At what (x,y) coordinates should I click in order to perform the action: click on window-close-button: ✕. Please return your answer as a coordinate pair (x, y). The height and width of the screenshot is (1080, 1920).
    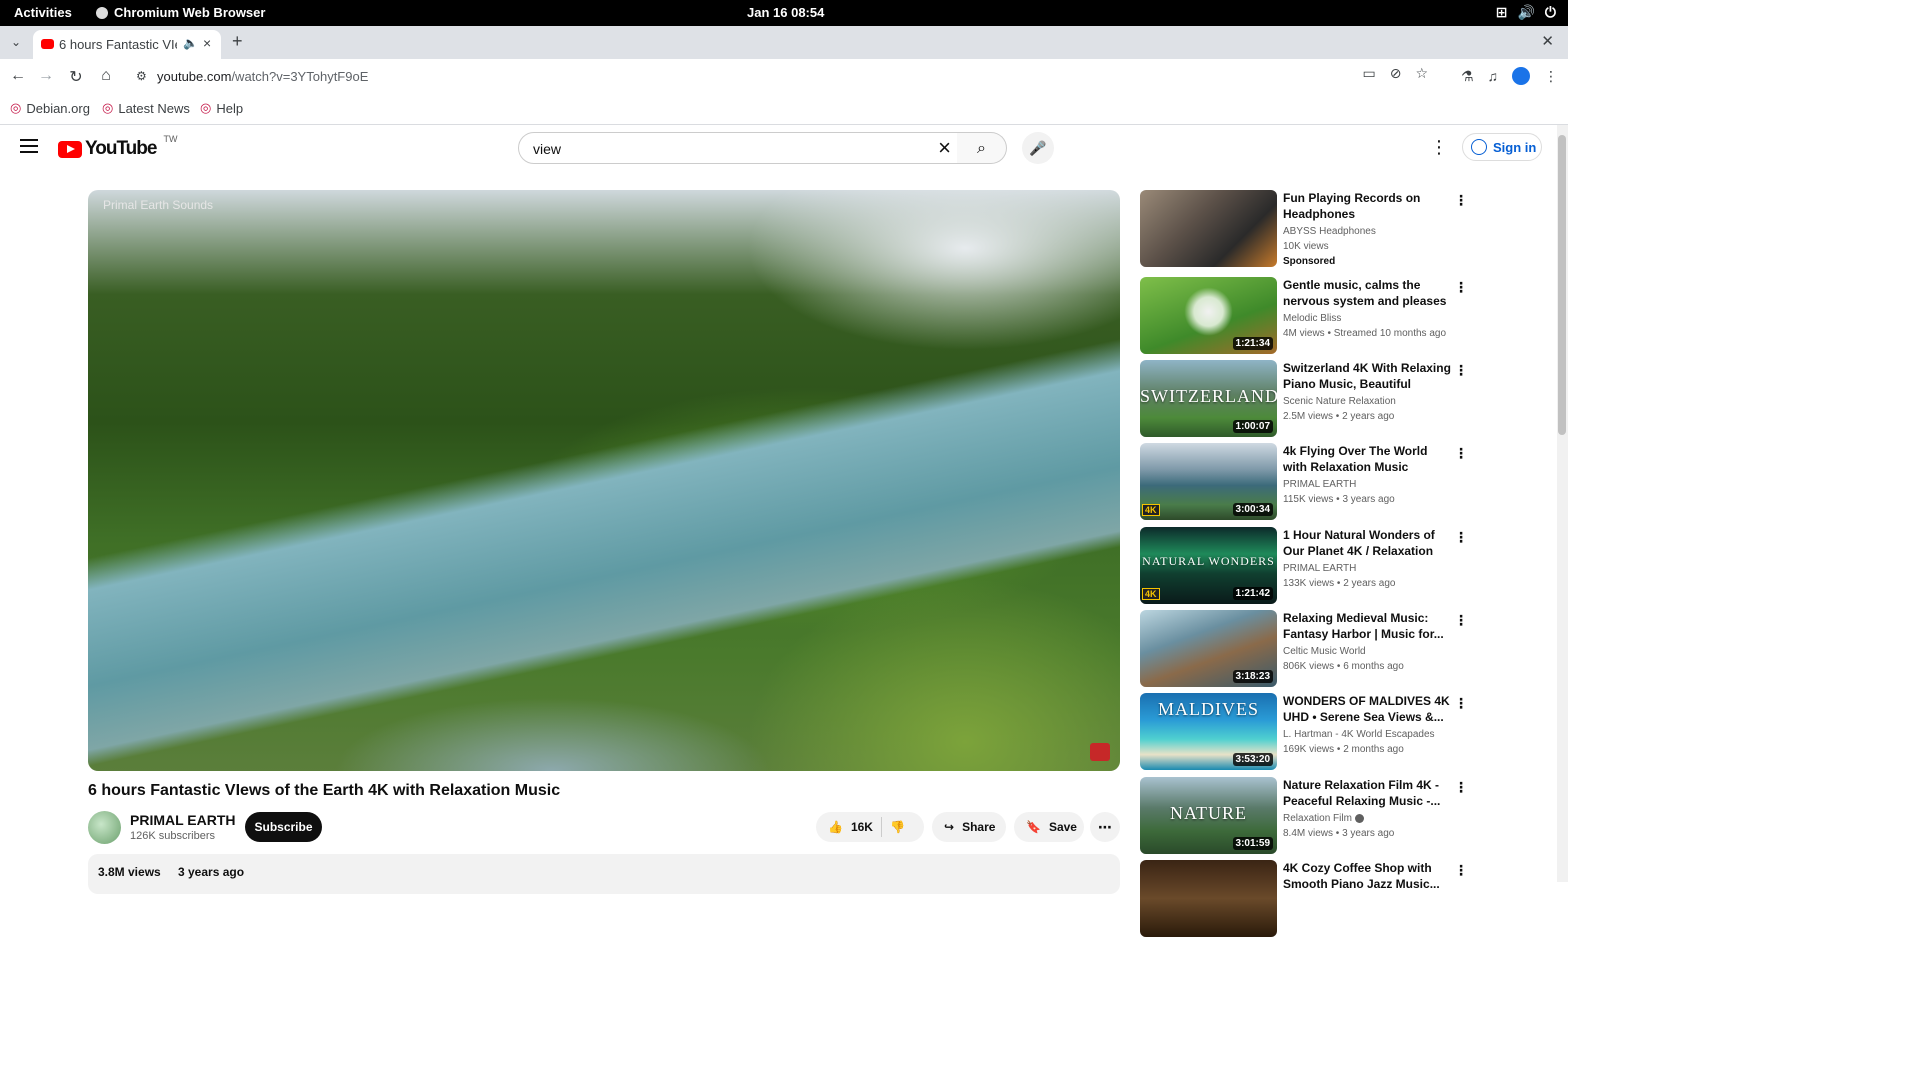
    Looking at the image, I should click on (1547, 41).